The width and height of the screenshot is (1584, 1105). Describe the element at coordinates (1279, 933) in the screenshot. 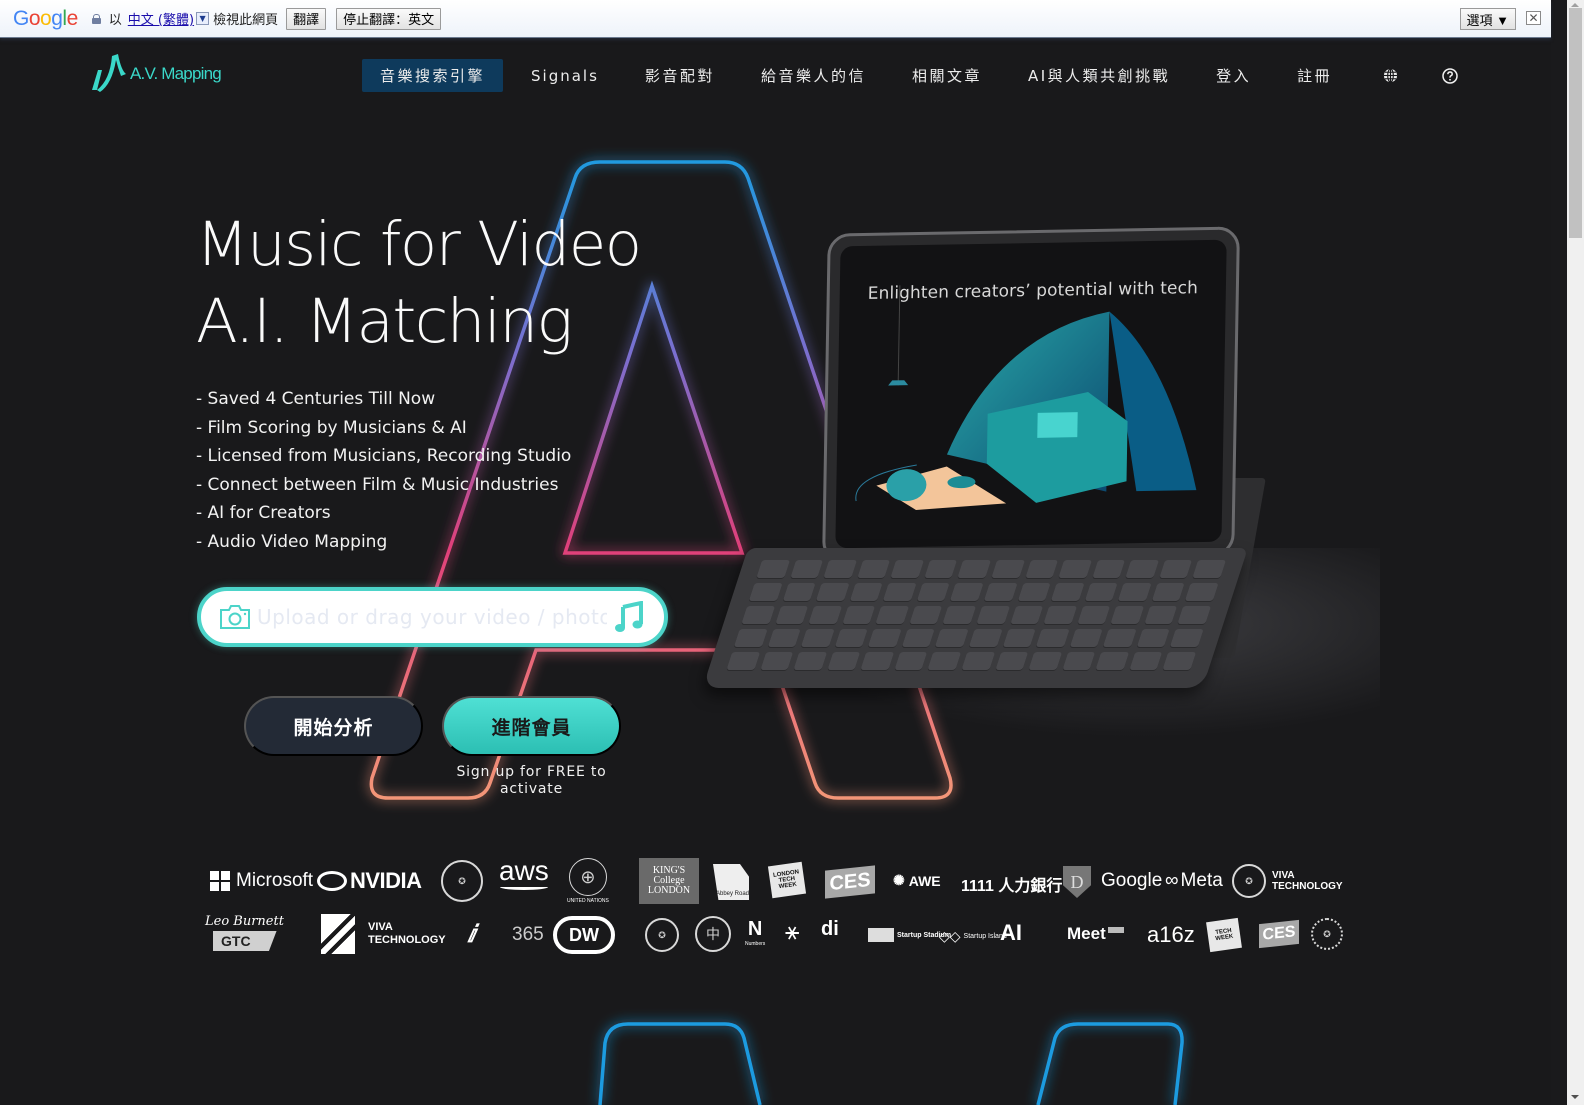

I see `logo-text: CES` at that location.